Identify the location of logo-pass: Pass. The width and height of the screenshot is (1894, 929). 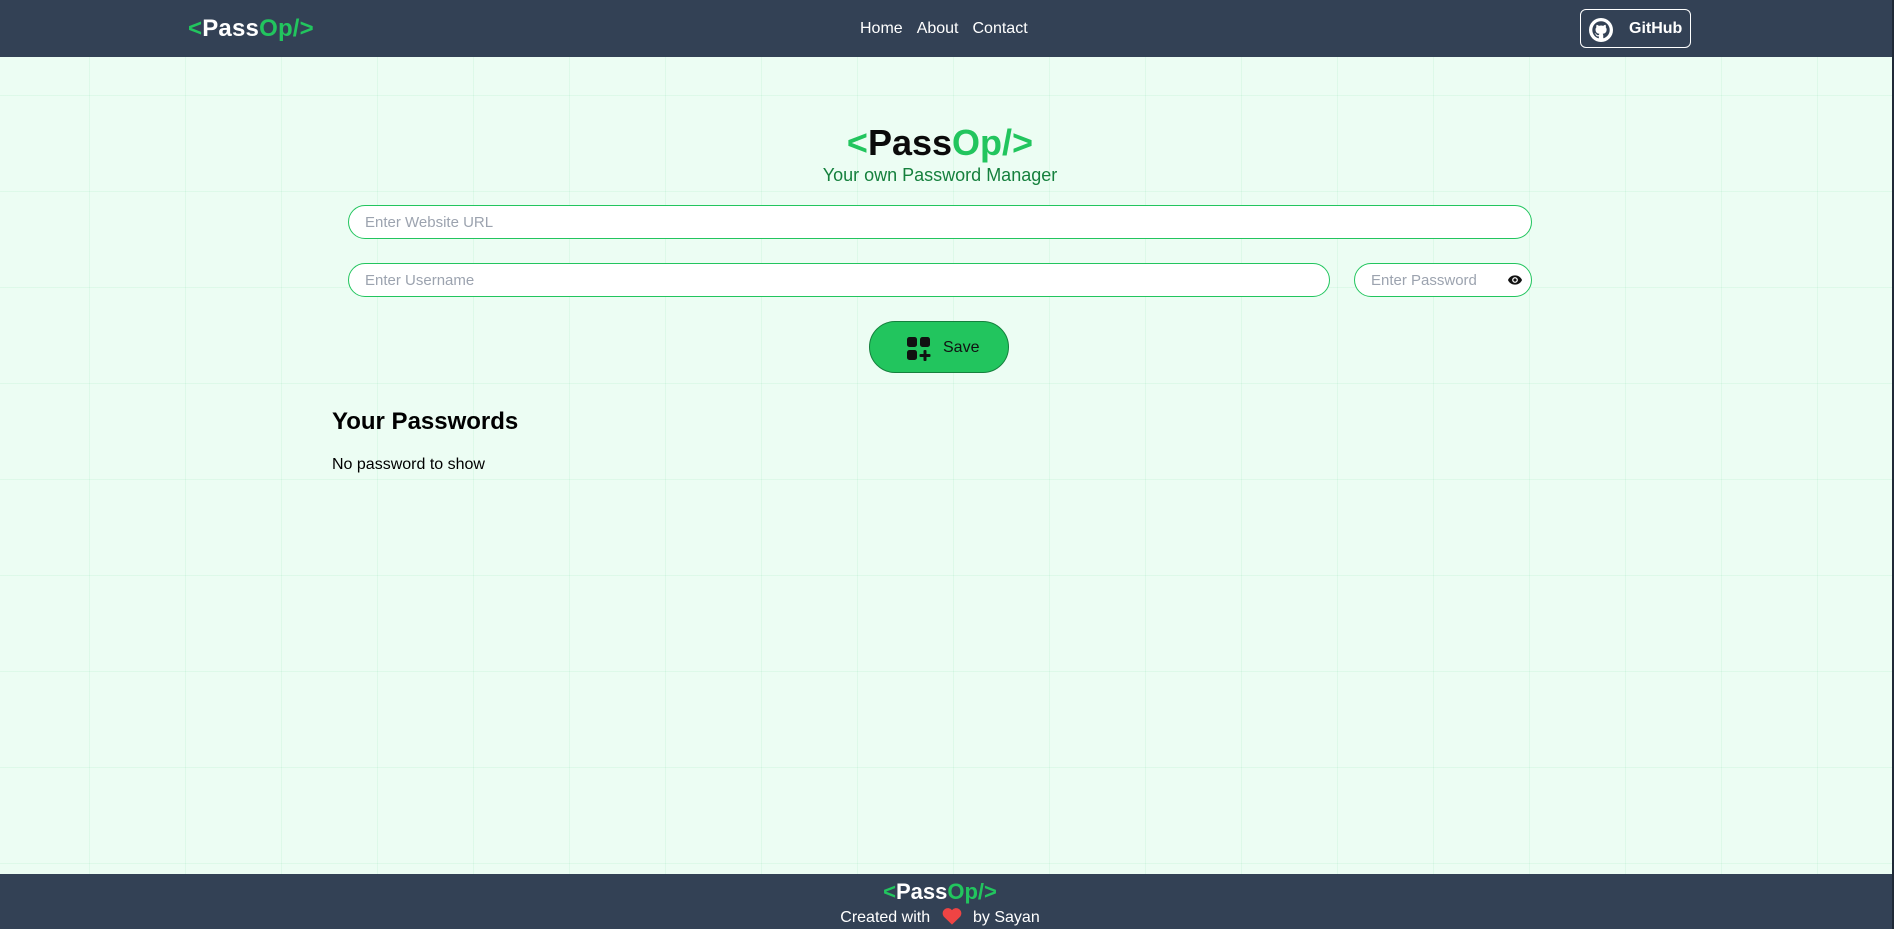
(231, 28).